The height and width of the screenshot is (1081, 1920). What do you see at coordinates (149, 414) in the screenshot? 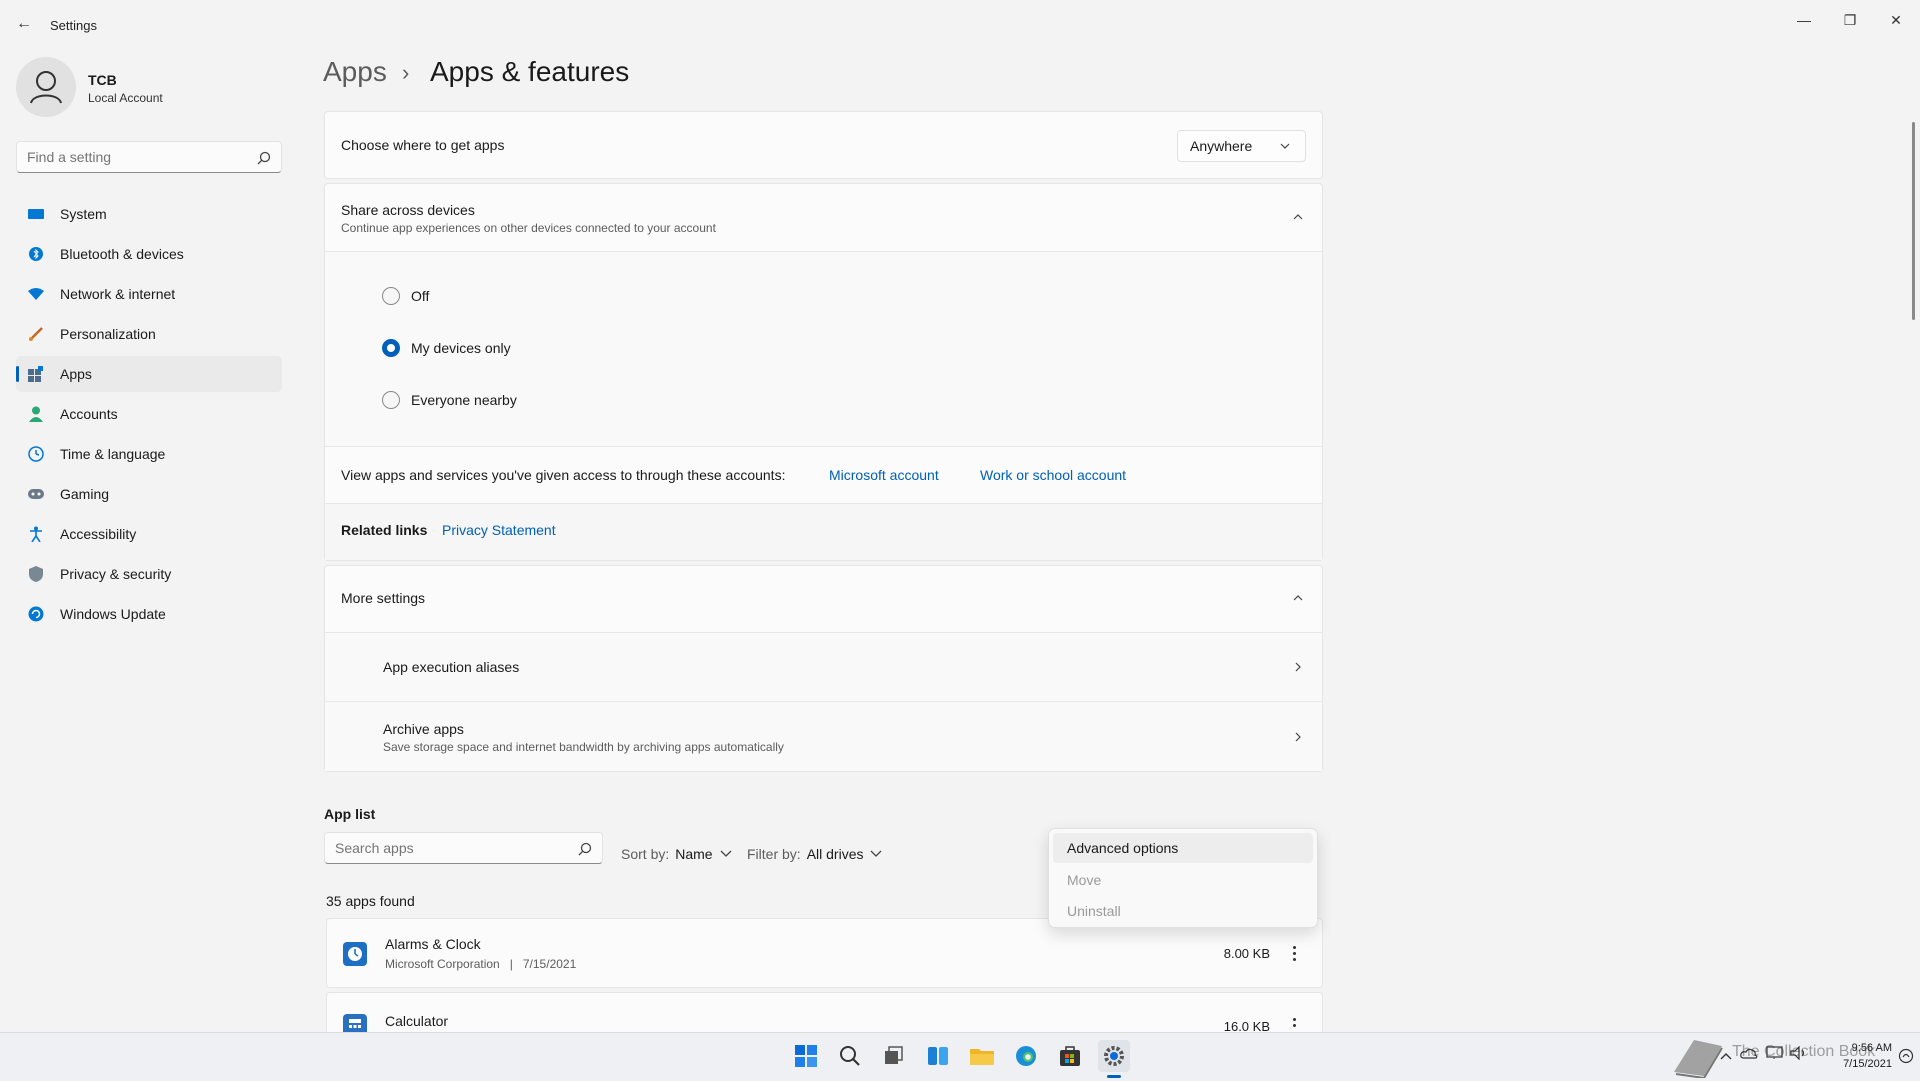
I see `sidebar-item-accounts: Accounts` at bounding box center [149, 414].